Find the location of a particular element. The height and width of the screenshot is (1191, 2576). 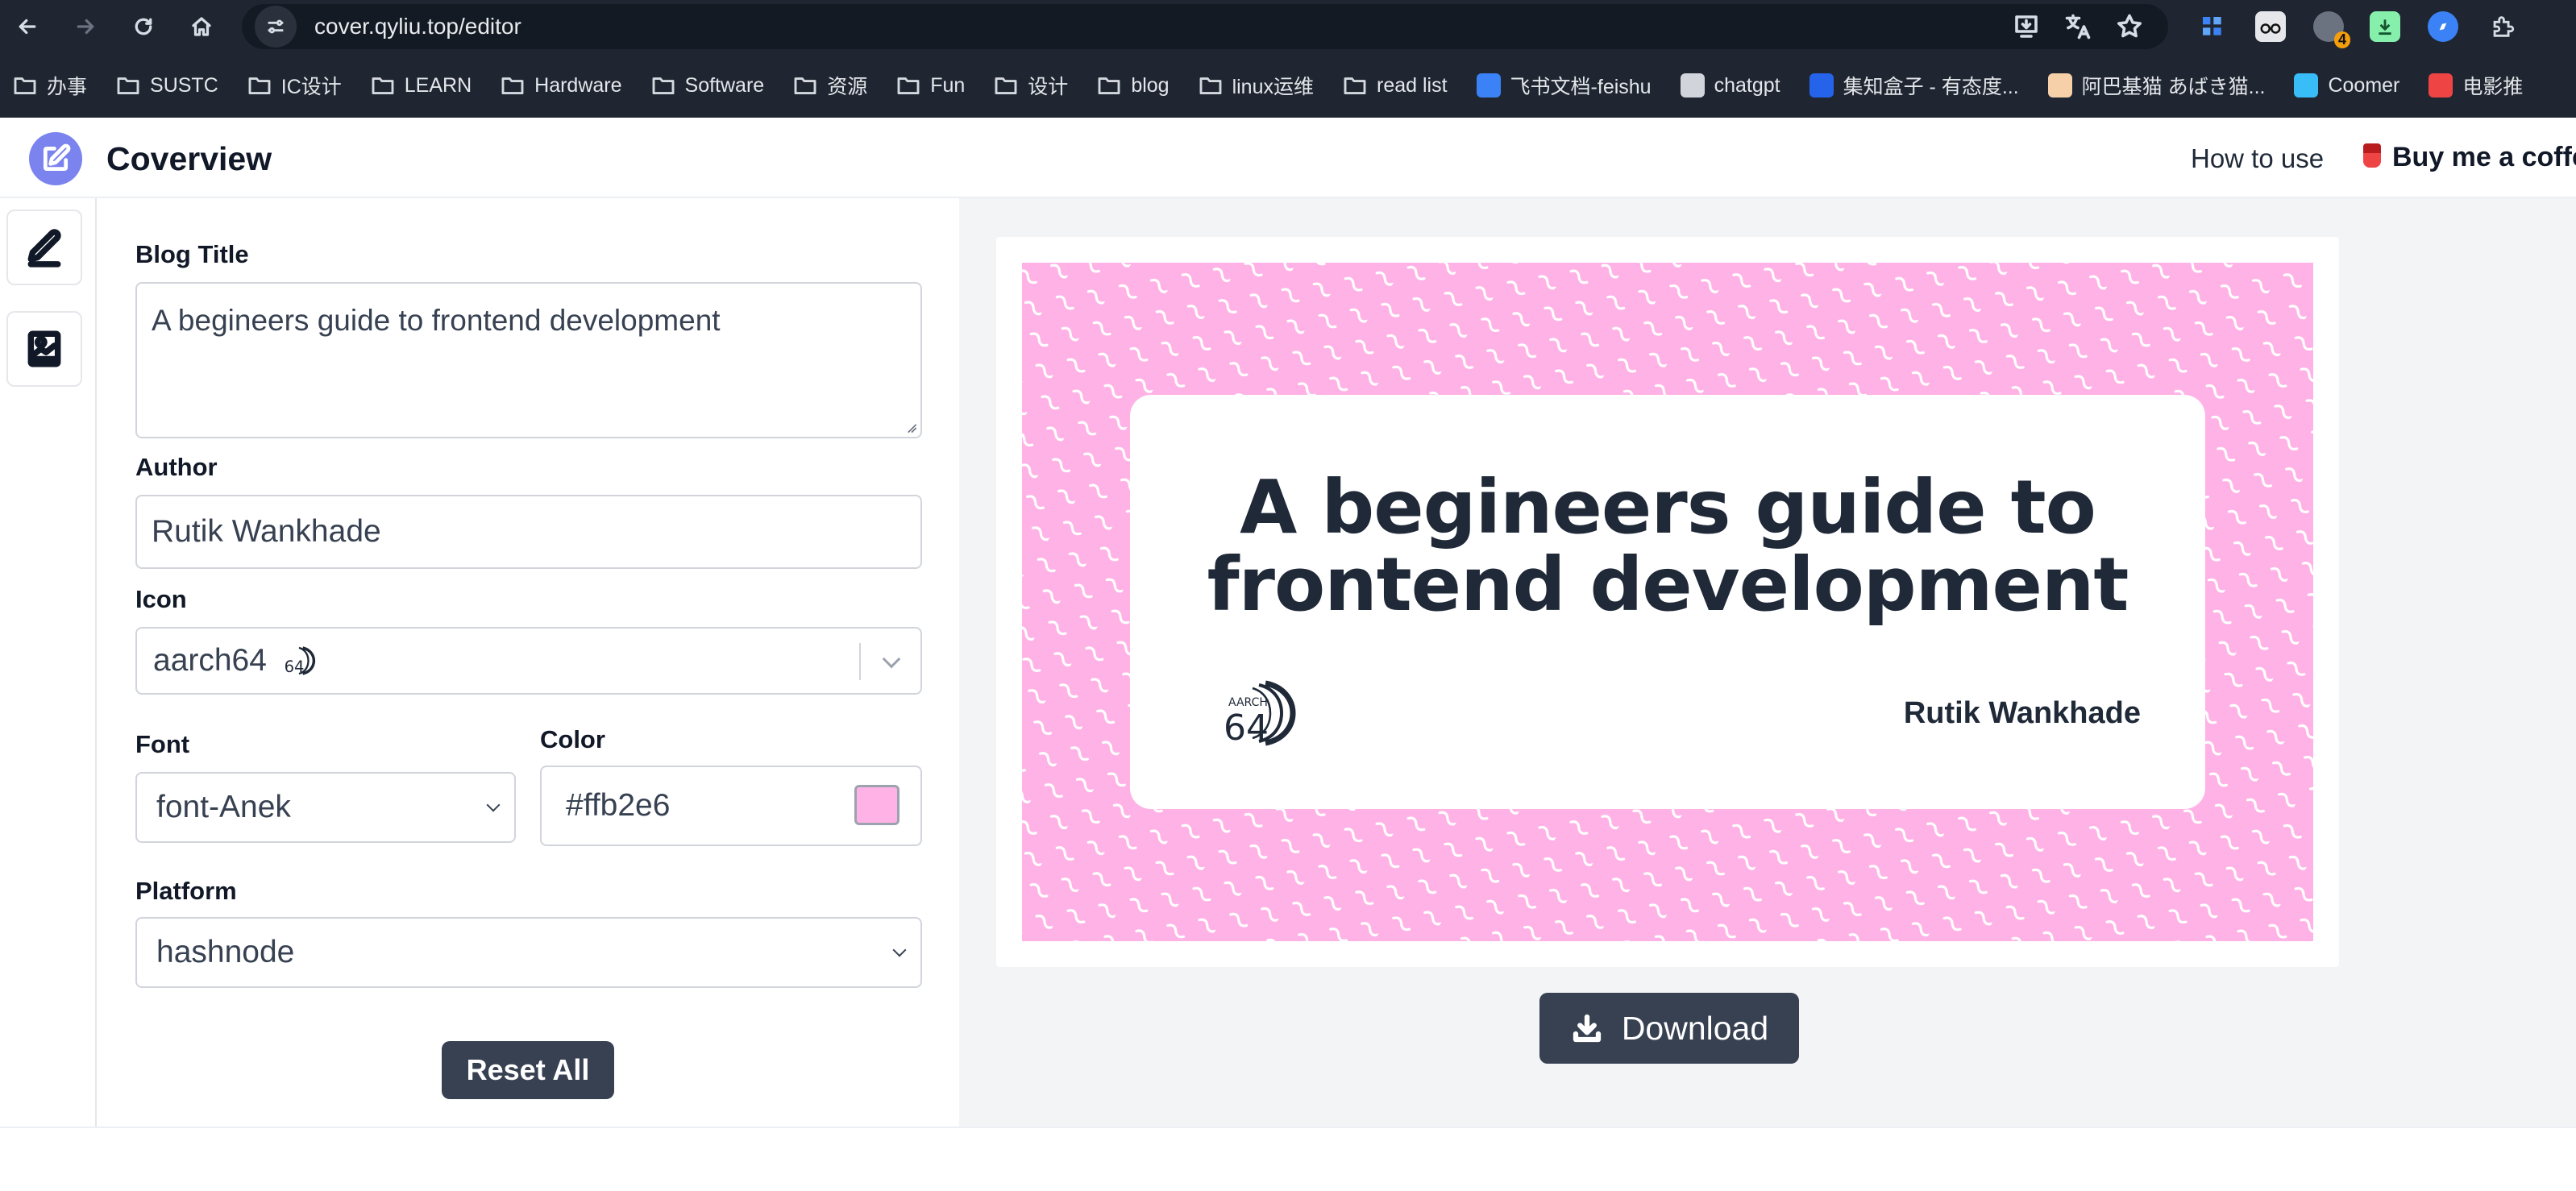

home-icon is located at coordinates (201, 26).